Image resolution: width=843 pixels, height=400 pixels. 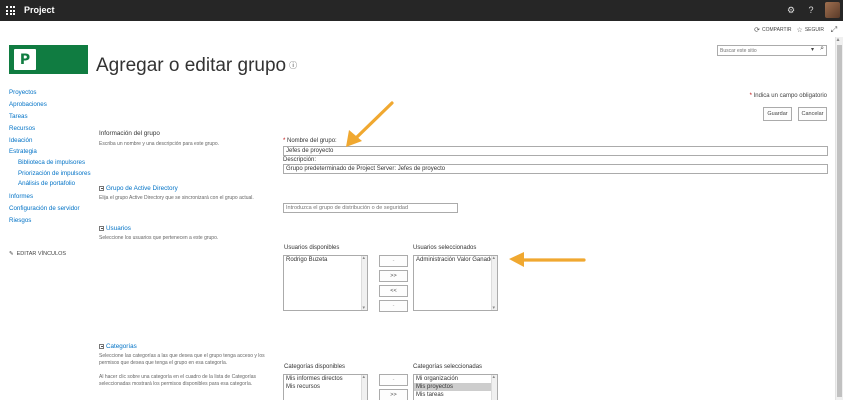 I want to click on group-info-heading: Información del grupo, so click(x=129, y=133).